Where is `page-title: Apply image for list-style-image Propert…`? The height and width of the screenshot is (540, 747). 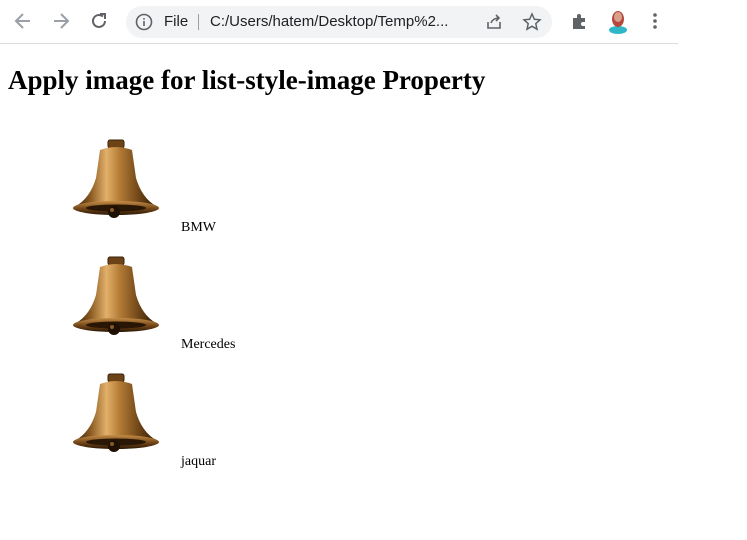 page-title: Apply image for list-style-image Propert… is located at coordinates (247, 80).